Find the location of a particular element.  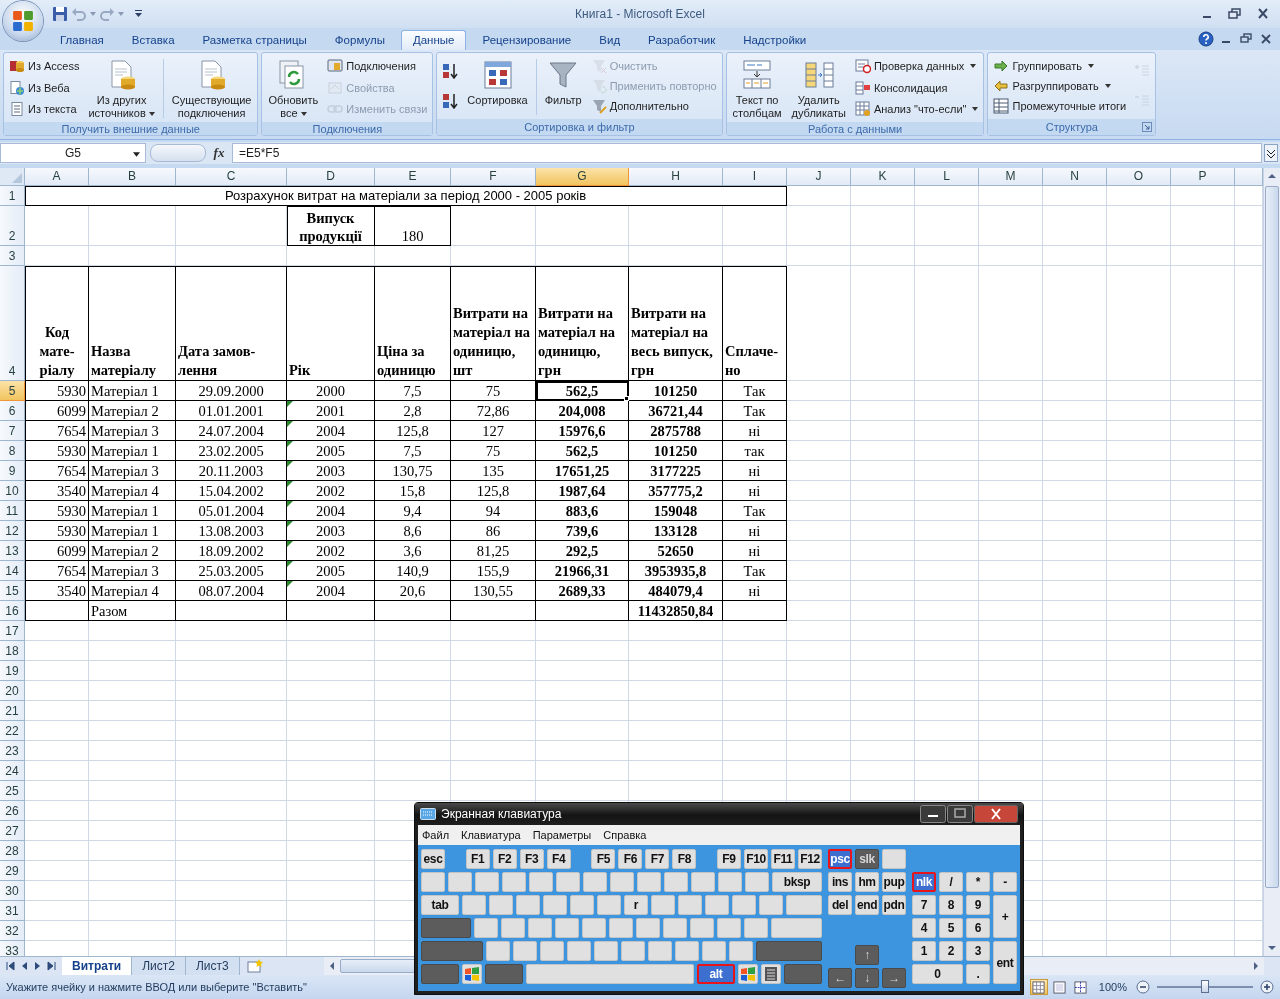

formula-field: =E5*F5 is located at coordinates (747, 153).